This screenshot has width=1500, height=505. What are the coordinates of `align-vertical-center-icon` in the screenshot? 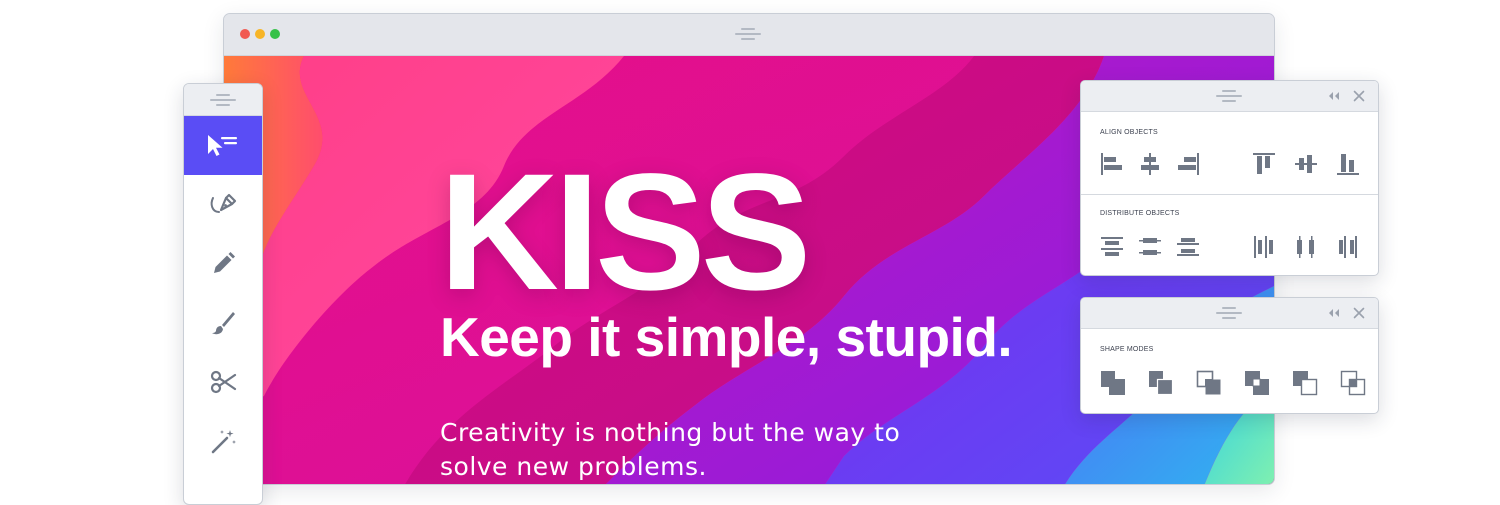 It's located at (1306, 164).